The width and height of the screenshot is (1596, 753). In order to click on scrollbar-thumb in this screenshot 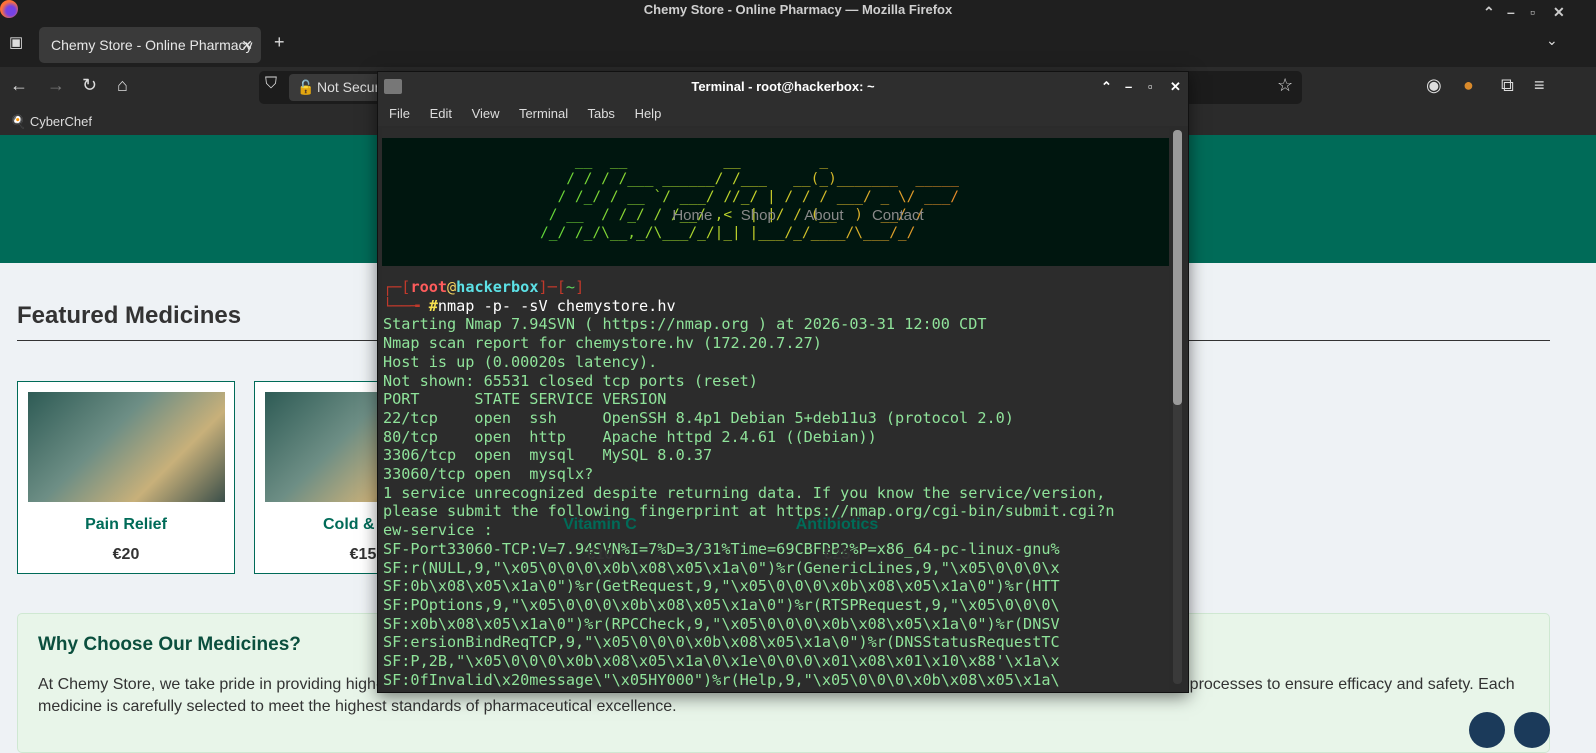, I will do `click(1177, 267)`.